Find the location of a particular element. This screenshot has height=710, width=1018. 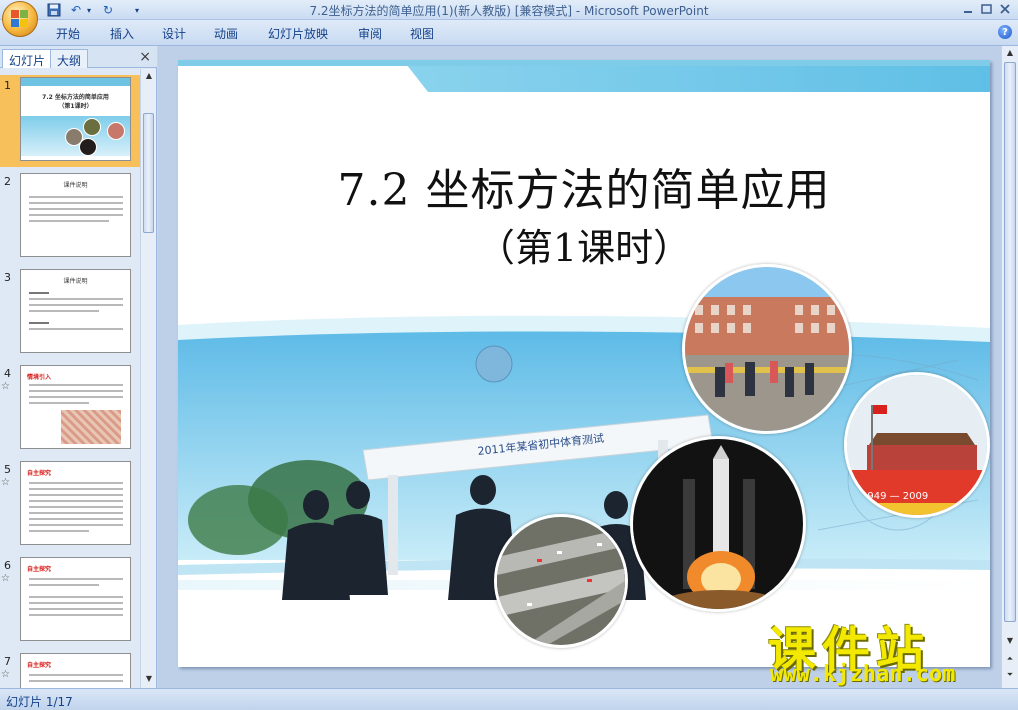

document-title: 7.2坐标方法的简单应用(1)(新人教版) [兼容模式] is located at coordinates (441, 11).